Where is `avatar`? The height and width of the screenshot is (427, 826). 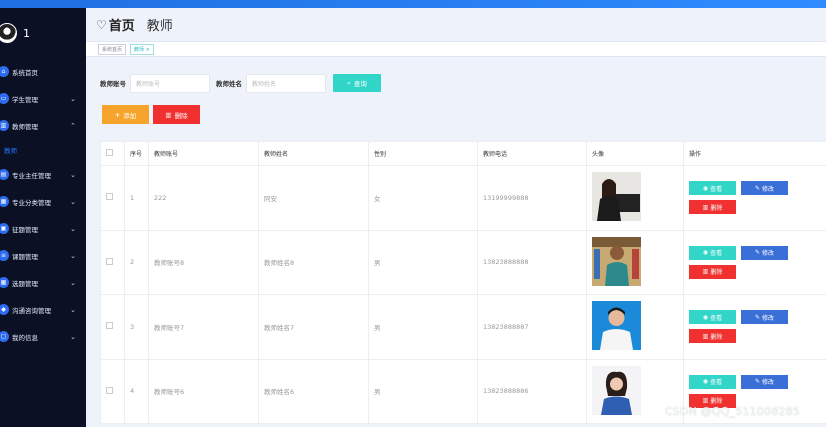 avatar is located at coordinates (8, 33).